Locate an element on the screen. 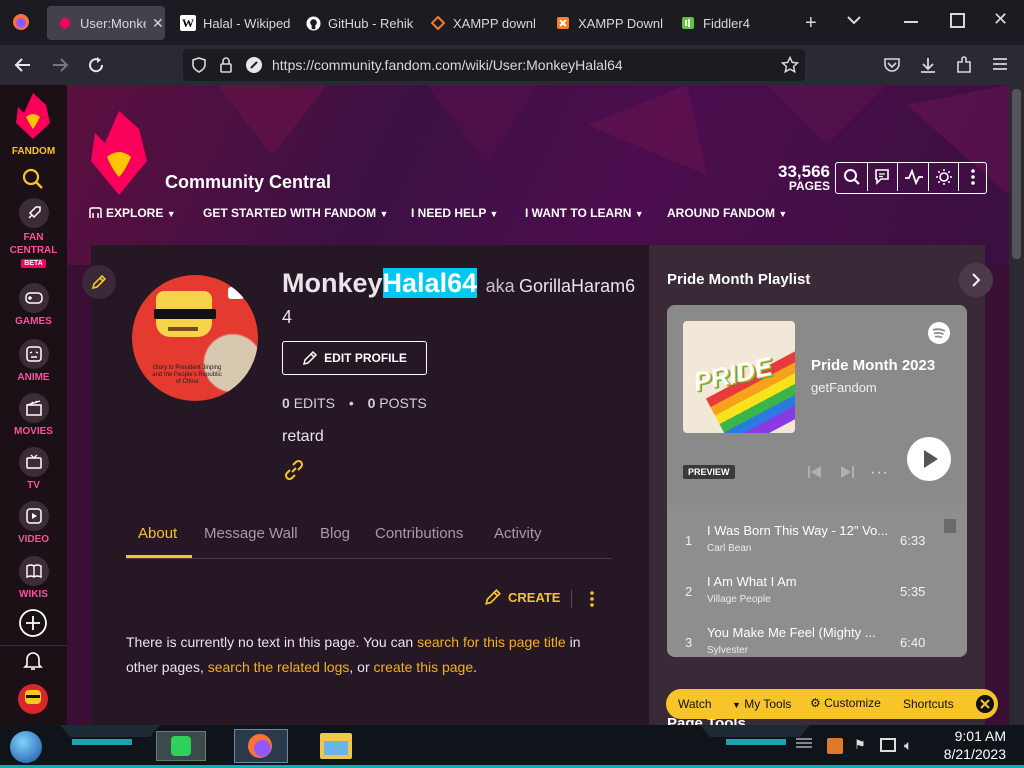 Image resolution: width=1024 pixels, height=768 pixels. lock-icon is located at coordinates (226, 65).